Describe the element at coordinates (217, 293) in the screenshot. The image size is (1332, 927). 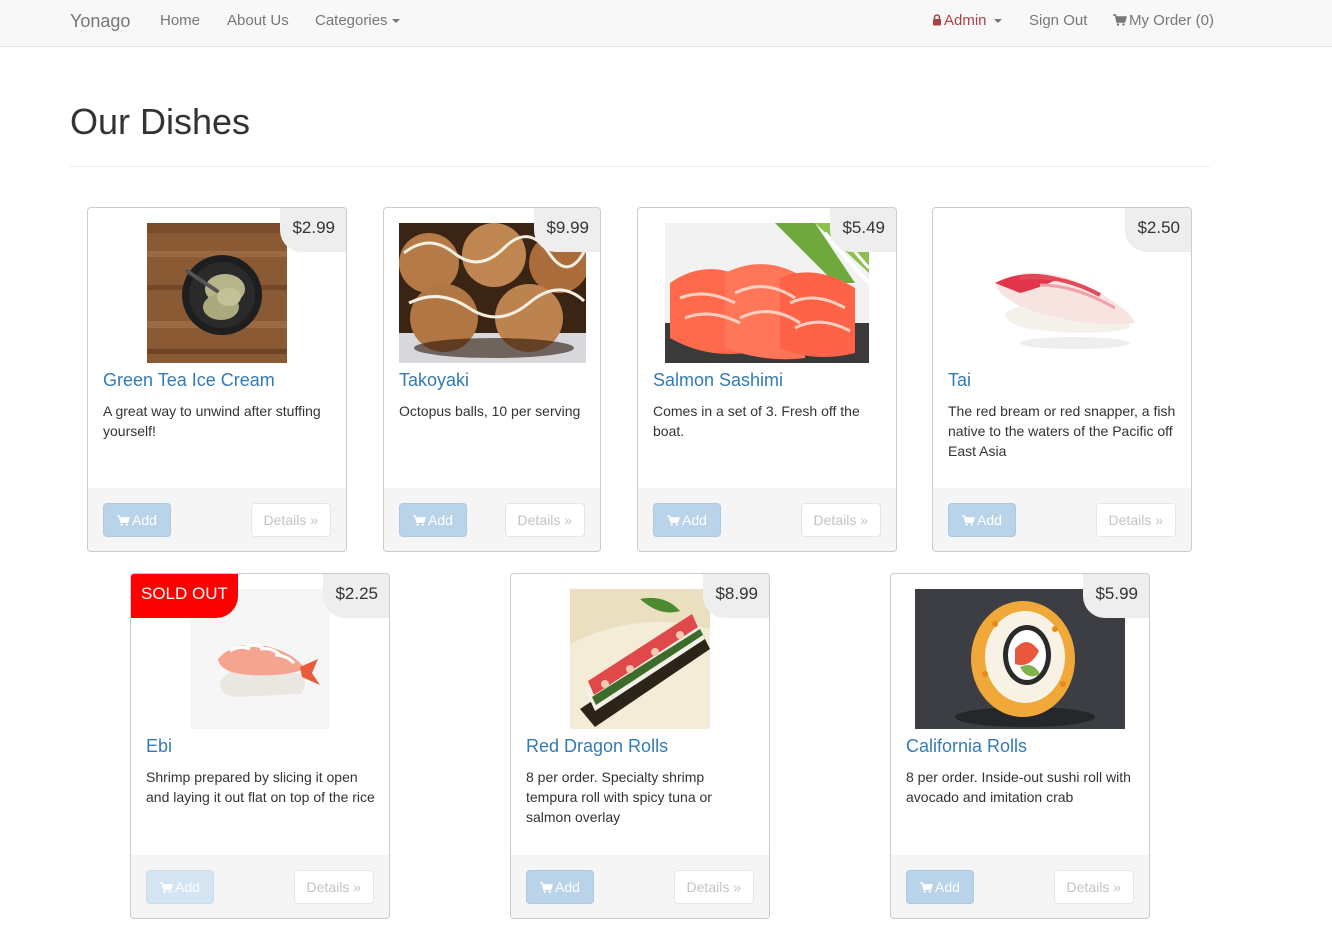
I see `green-tea-ice-cream-image` at that location.